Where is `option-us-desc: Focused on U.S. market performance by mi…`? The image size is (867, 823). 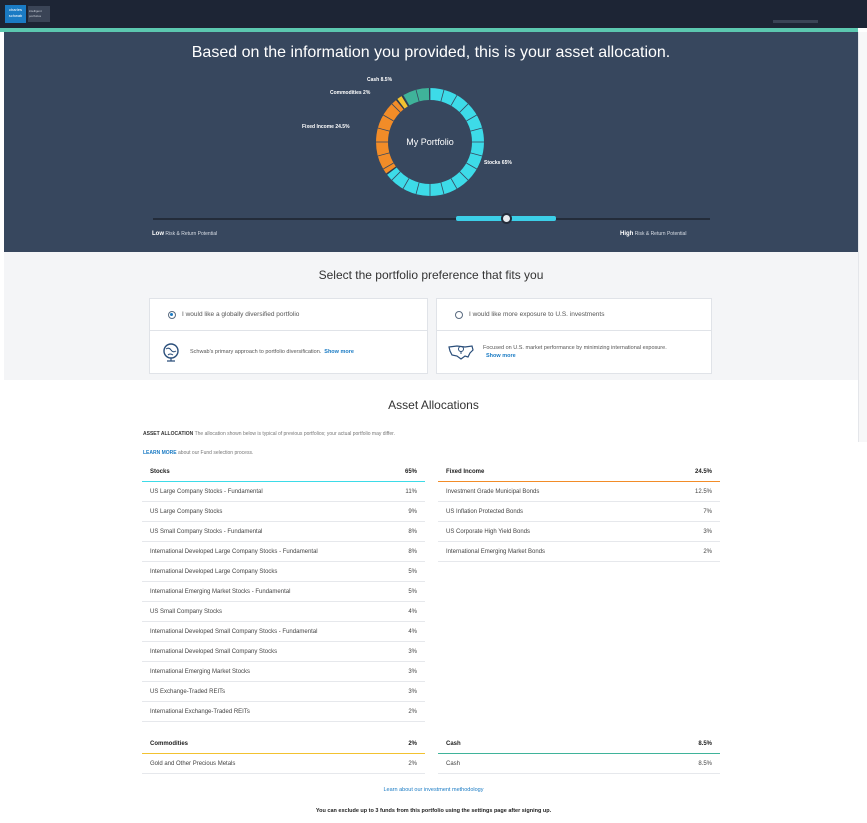 option-us-desc: Focused on U.S. market performance by mi… is located at coordinates (575, 348).